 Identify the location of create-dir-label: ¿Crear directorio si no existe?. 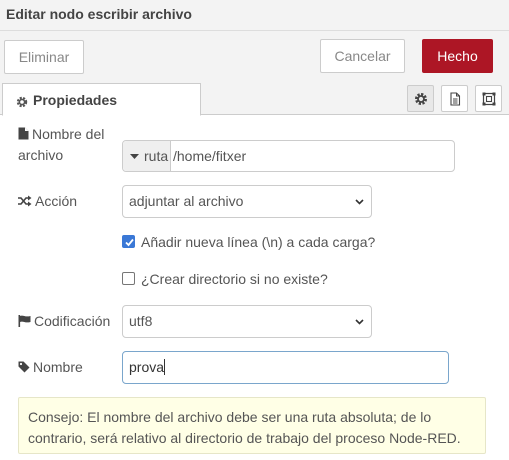
(234, 279).